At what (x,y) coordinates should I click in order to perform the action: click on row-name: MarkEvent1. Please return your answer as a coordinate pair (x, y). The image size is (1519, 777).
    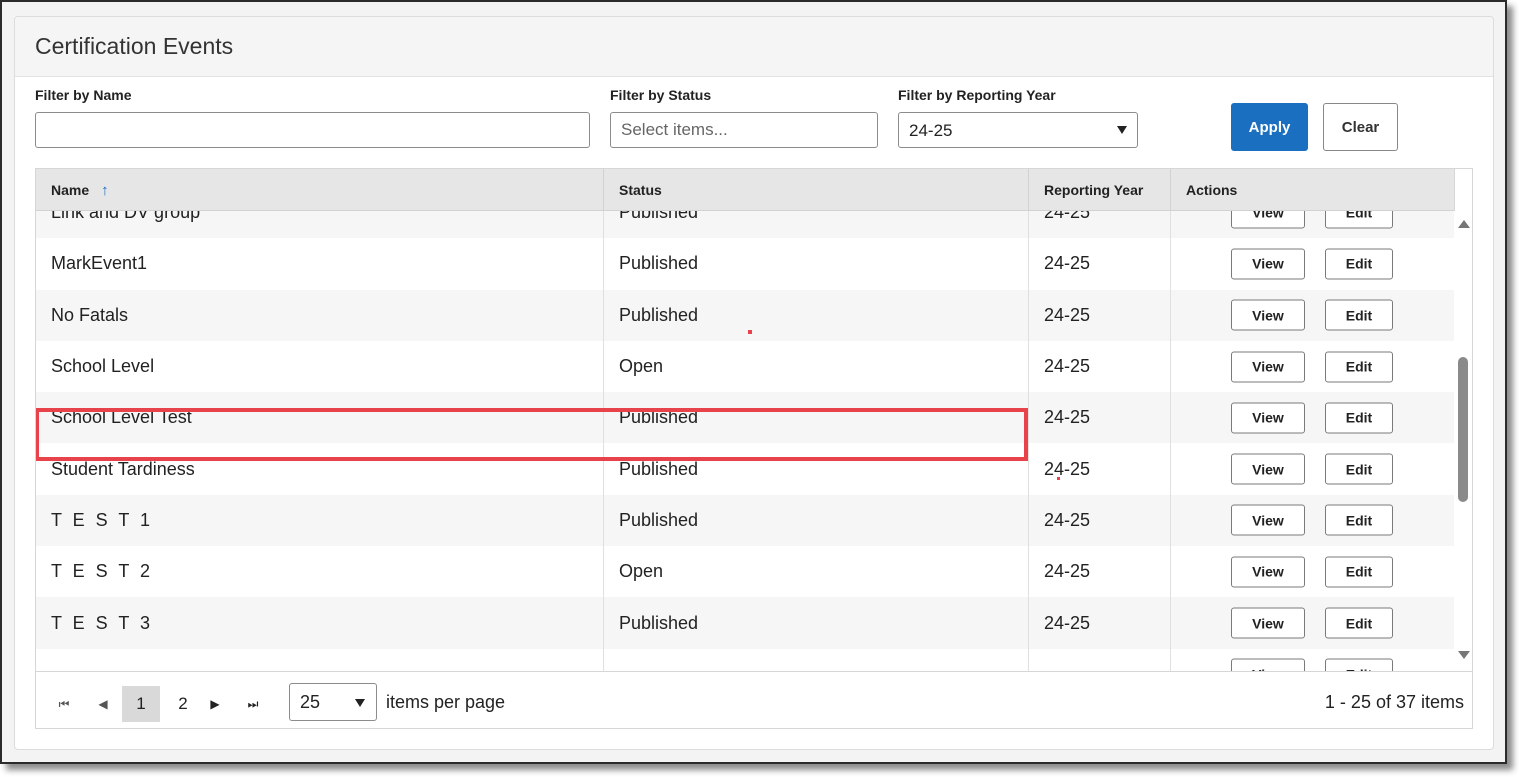
    Looking at the image, I should click on (320, 264).